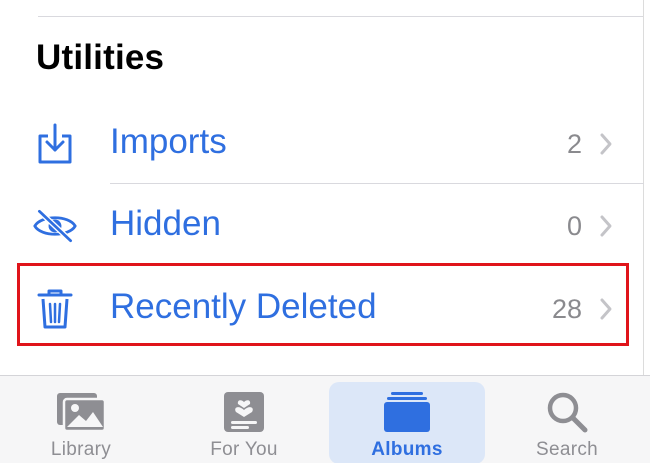 The width and height of the screenshot is (650, 463). I want to click on tab-label-library: Library, so click(81, 449).